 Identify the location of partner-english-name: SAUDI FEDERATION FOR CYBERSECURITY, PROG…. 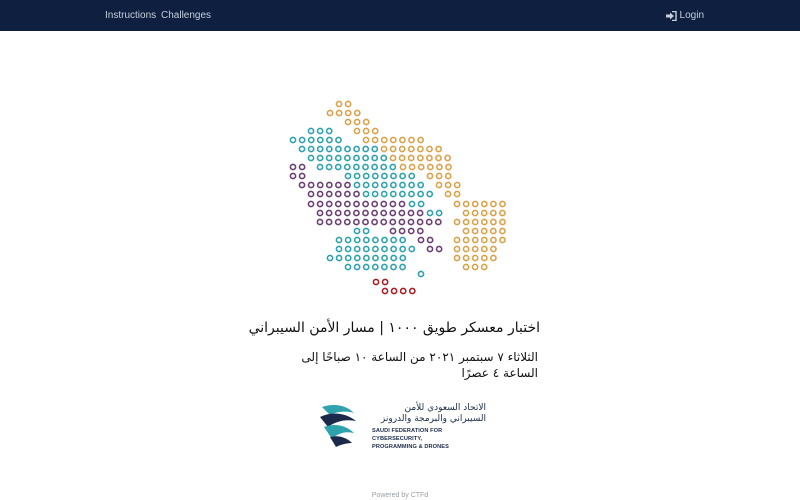
(432, 439).